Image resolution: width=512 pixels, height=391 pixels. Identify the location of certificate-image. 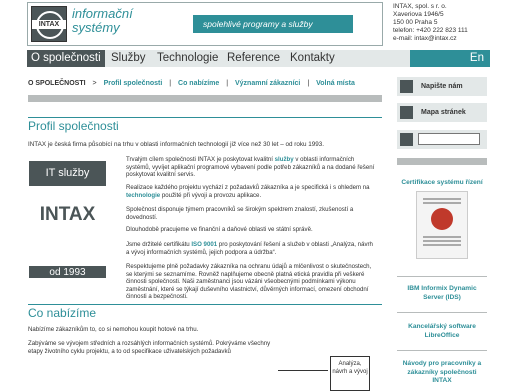
(442, 225).